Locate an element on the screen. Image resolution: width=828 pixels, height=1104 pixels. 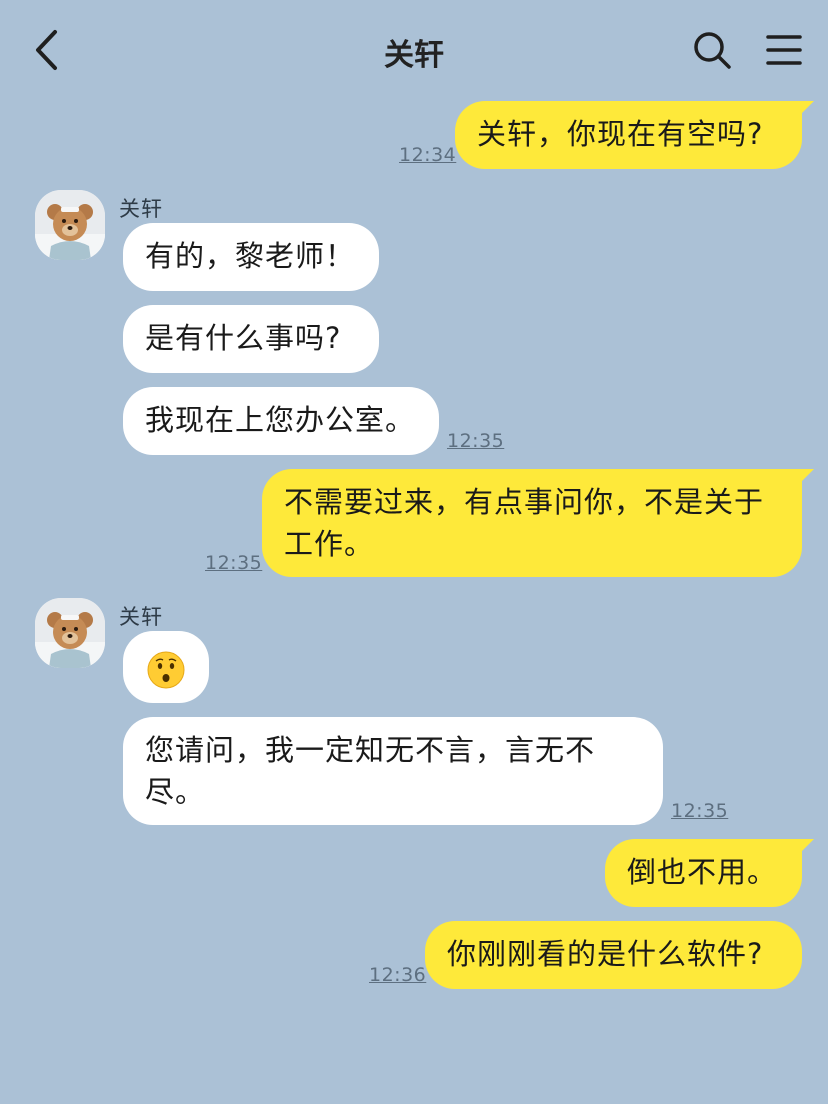
chat-header: 关轩 is located at coordinates (414, 50).